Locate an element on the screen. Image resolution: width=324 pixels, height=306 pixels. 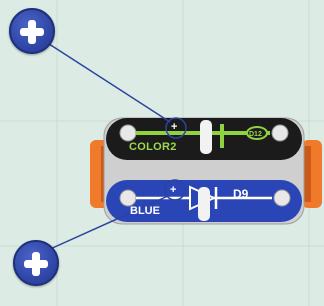
upper-left-snap is located at coordinates (128, 133).